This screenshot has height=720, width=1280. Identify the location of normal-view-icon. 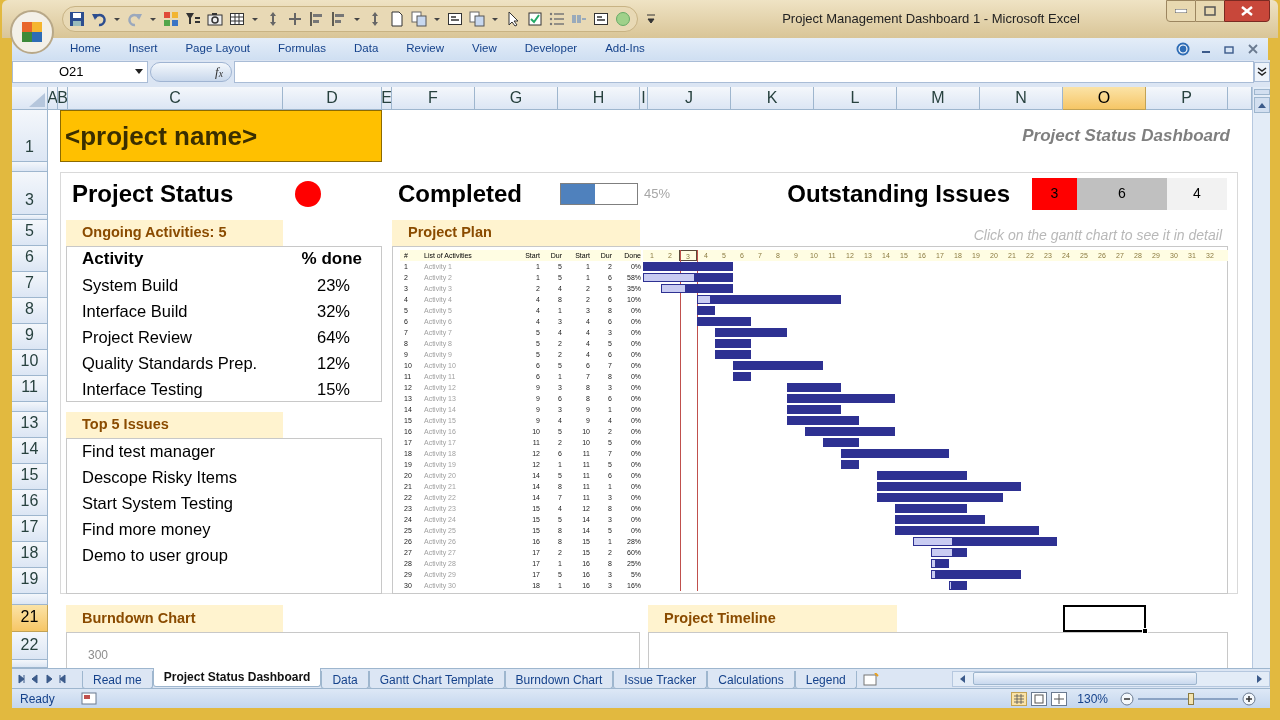
(1019, 698).